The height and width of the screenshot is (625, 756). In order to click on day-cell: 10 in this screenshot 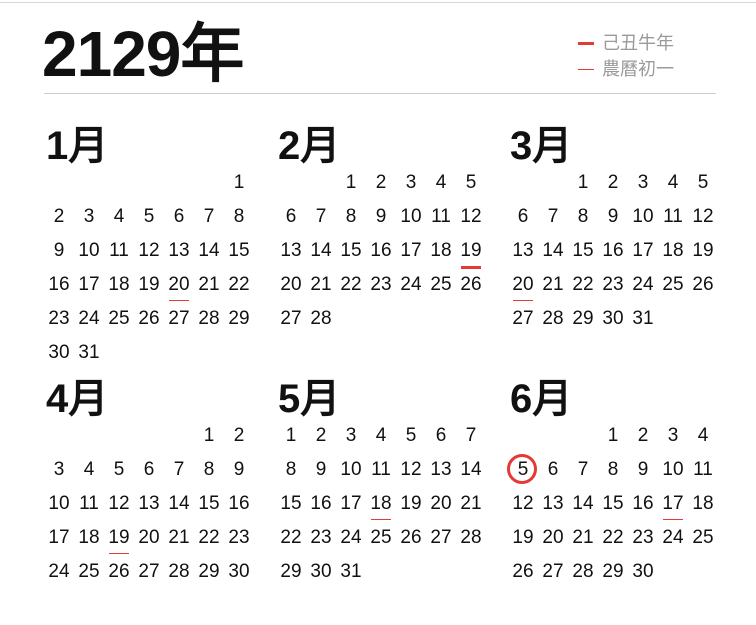, I will do `click(351, 470)`.